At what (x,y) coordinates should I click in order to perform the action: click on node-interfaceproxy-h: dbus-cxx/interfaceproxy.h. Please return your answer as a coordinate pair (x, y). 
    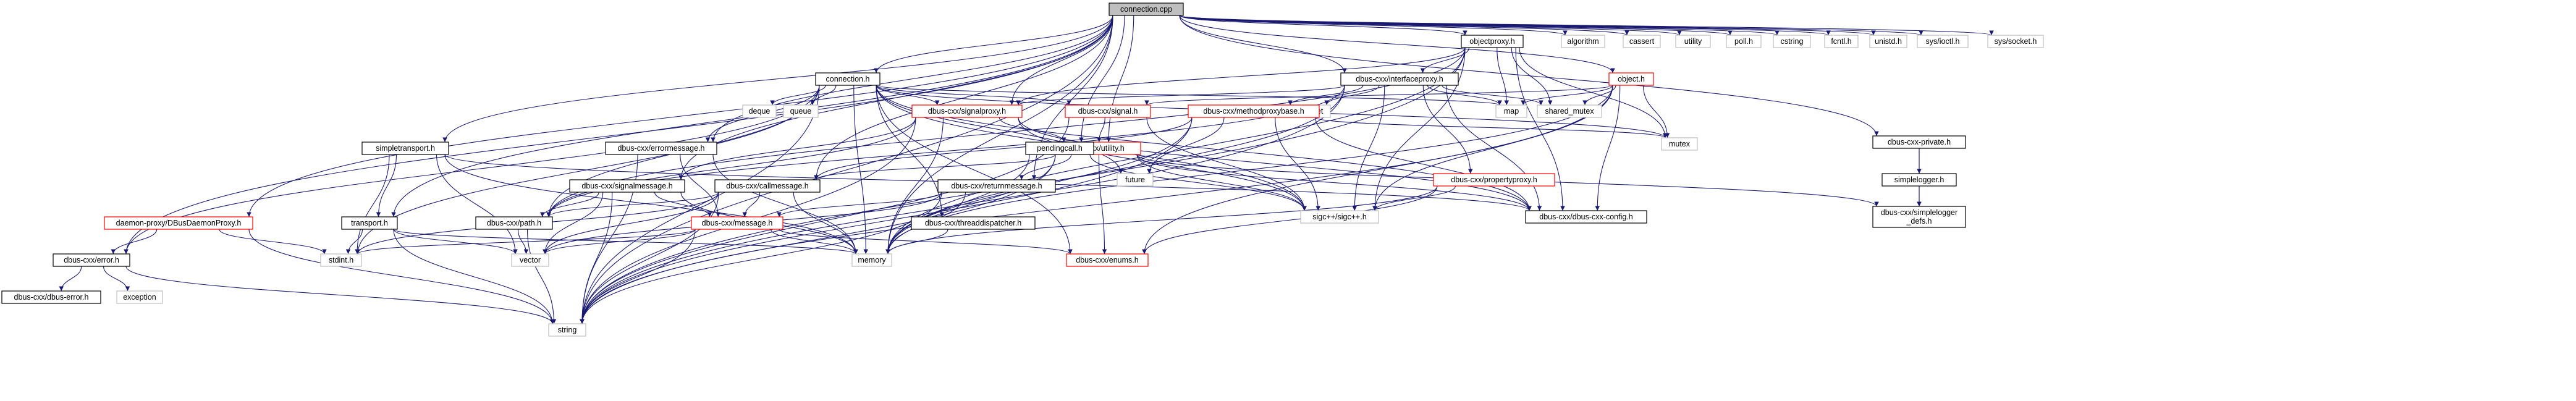
    Looking at the image, I should click on (1399, 79).